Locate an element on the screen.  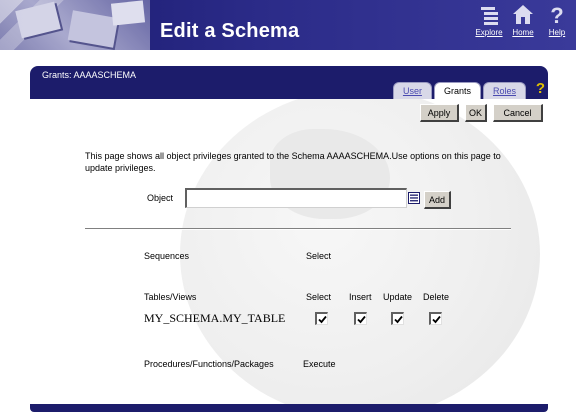
update-checkbox is located at coordinates (397, 318).